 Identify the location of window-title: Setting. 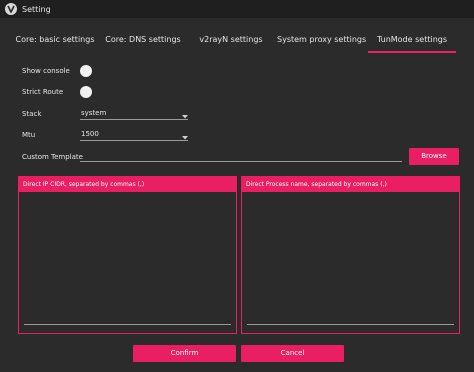
(36, 9).